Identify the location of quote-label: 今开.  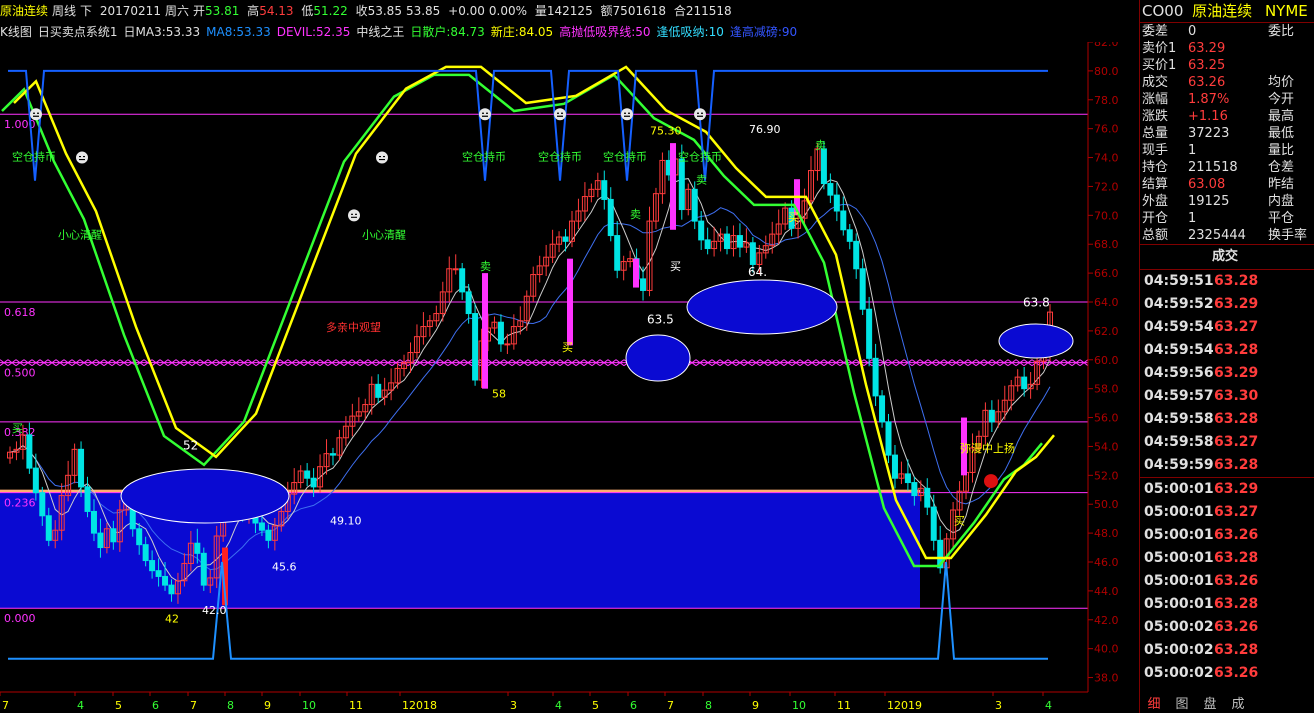
(1281, 99).